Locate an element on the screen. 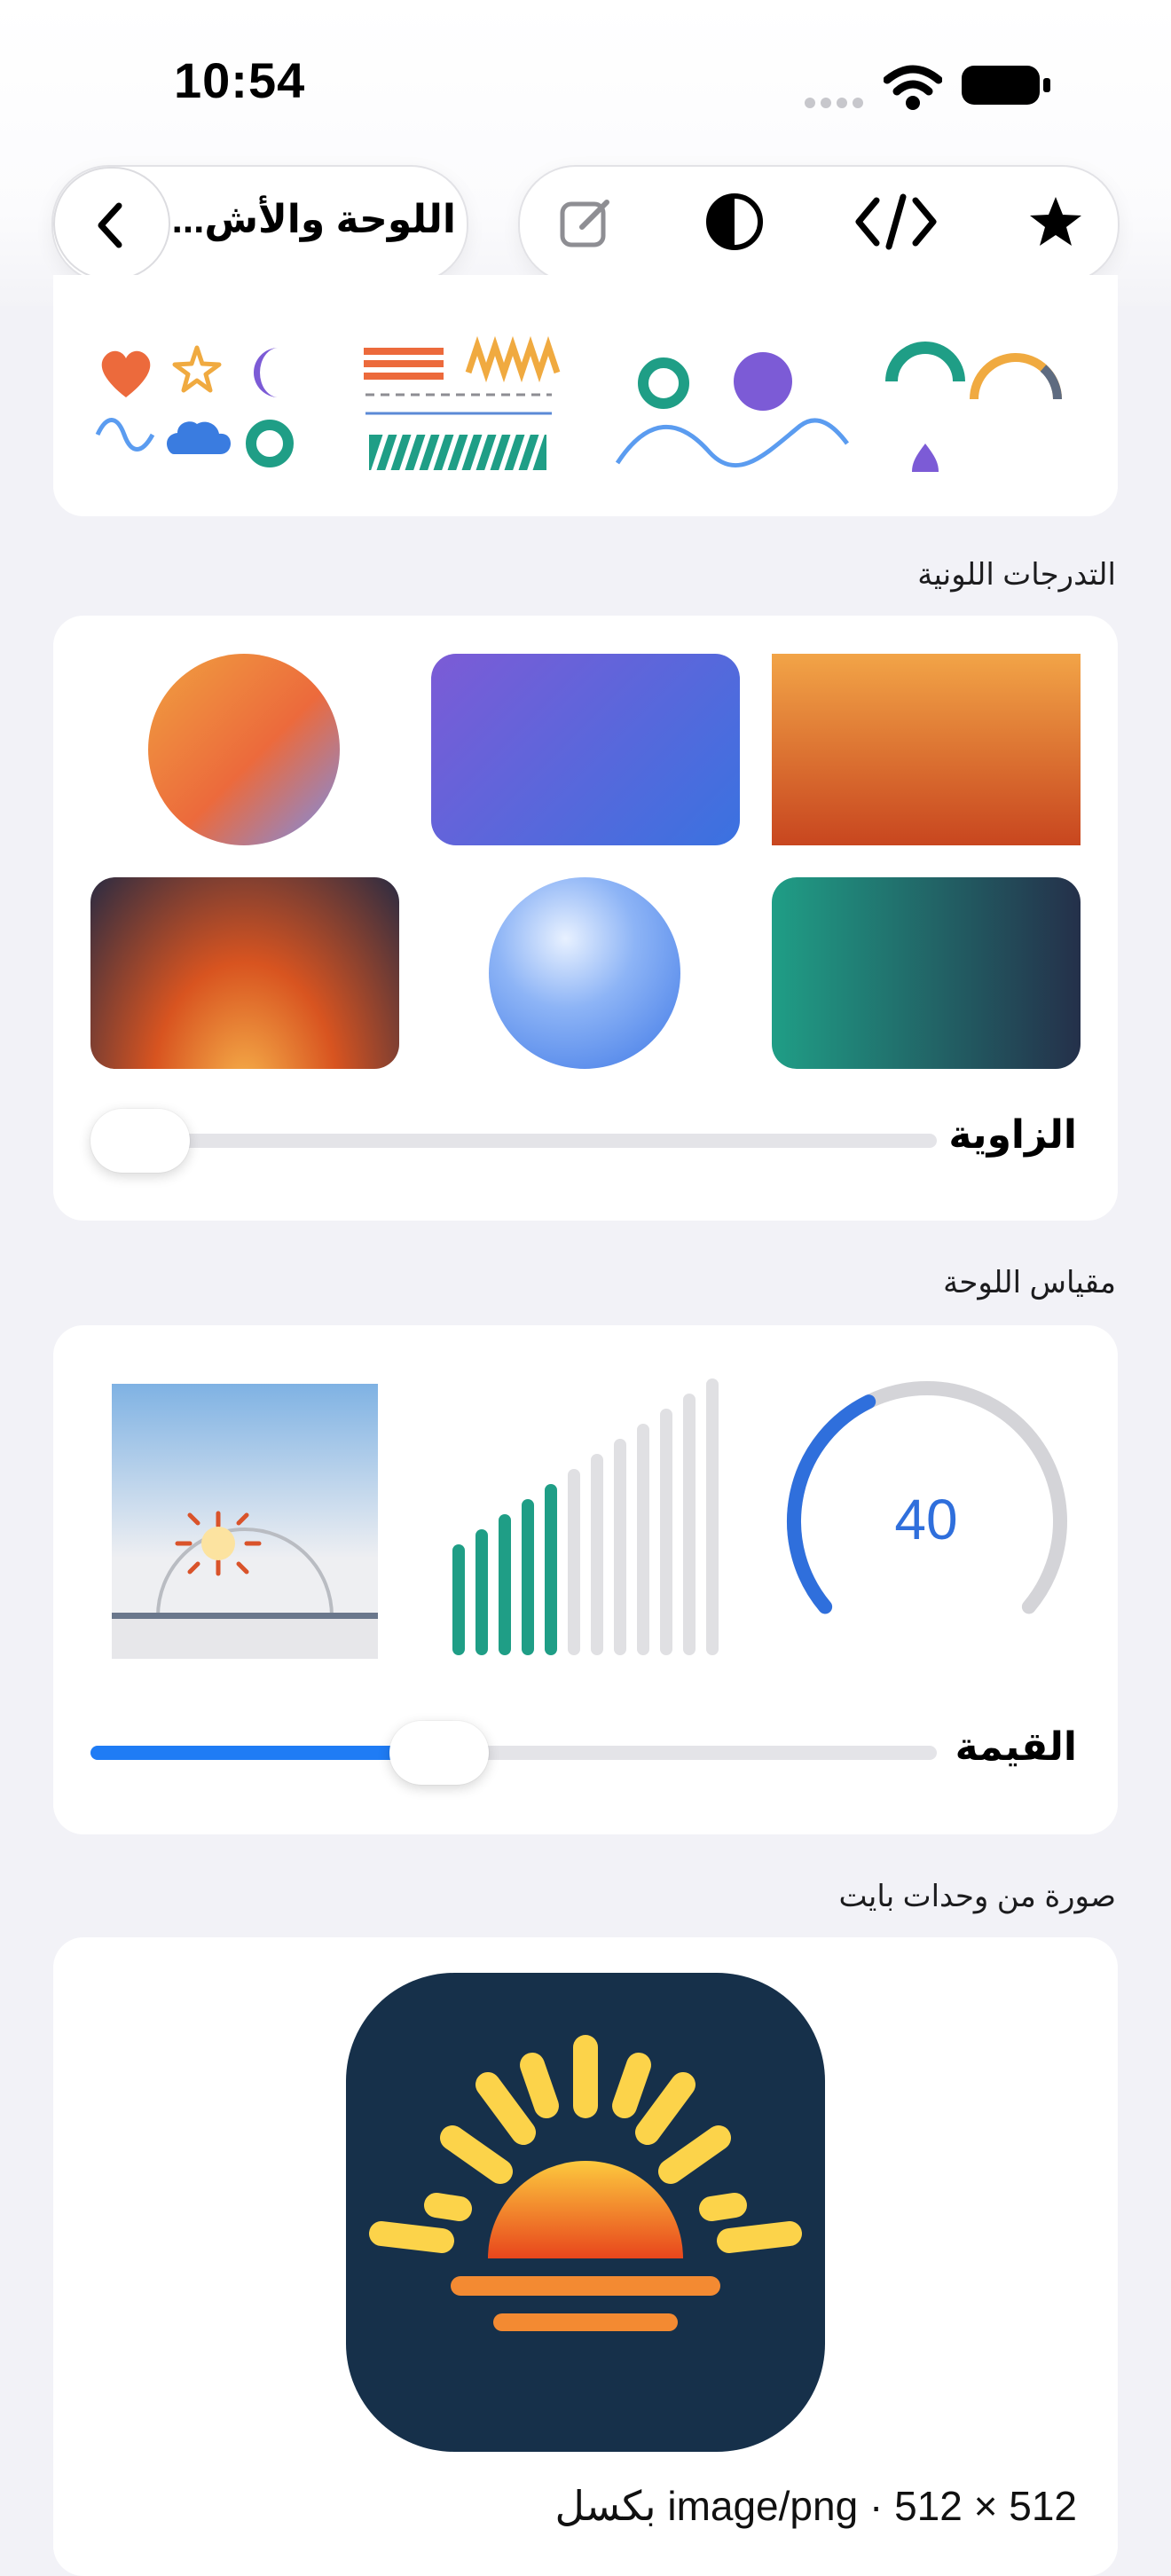 The image size is (1171, 2576). edit-button is located at coordinates (586, 221).